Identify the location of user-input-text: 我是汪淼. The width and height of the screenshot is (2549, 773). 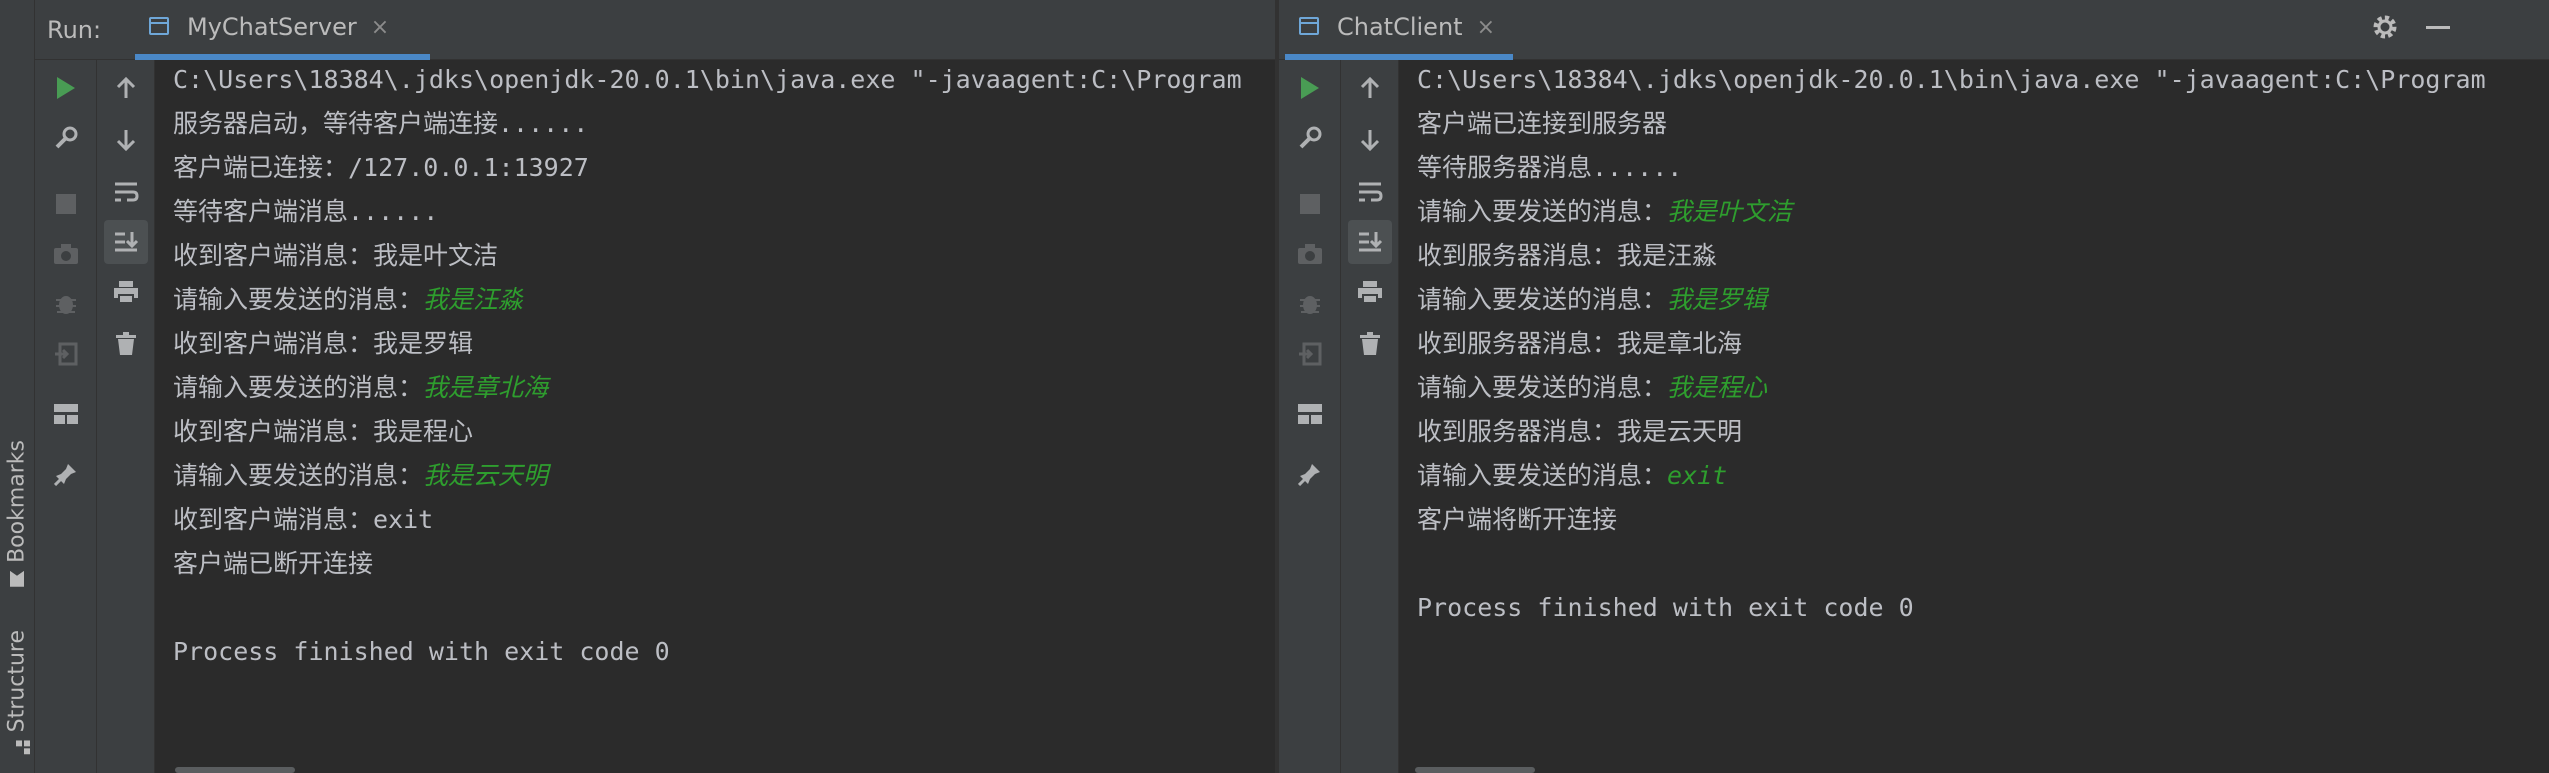
(473, 299).